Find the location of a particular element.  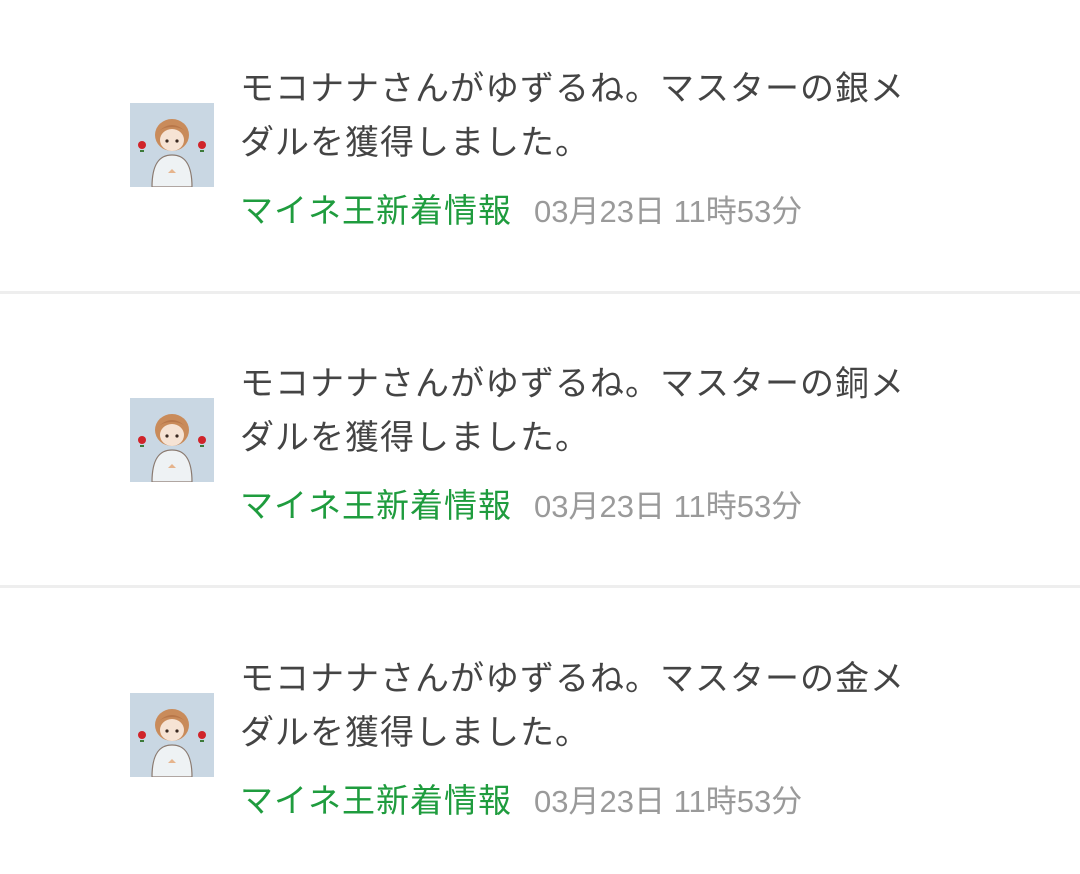

notification-message: モコナナさんがゆずるね。マスターの銀メ ダルを獲得しました。 is located at coordinates (572, 116).